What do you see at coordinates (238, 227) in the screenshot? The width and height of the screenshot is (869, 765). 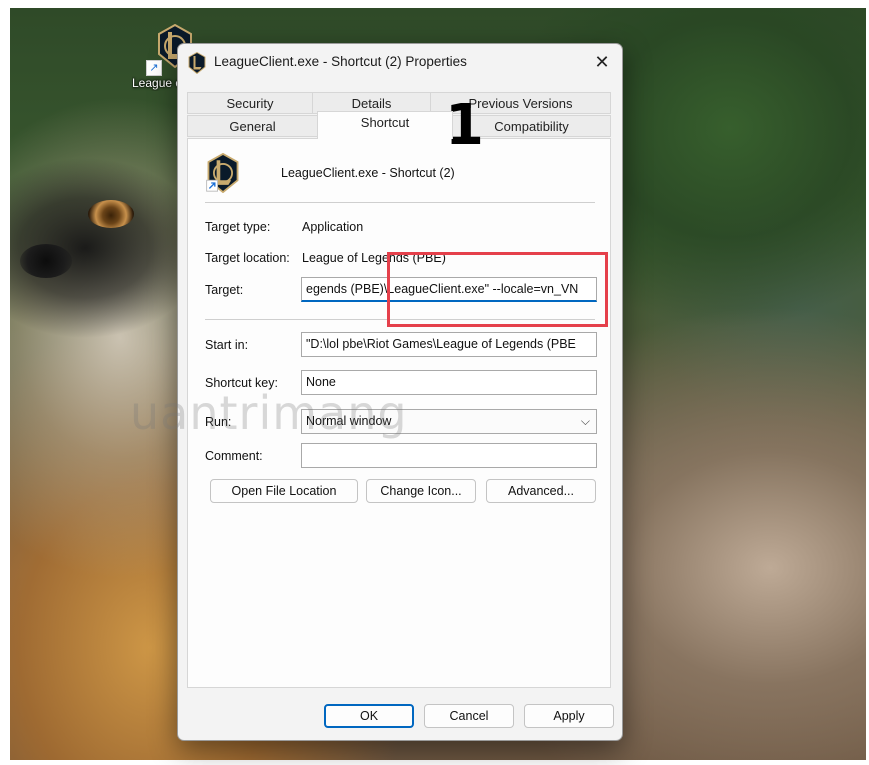 I see `target-type-label: Target type:` at bounding box center [238, 227].